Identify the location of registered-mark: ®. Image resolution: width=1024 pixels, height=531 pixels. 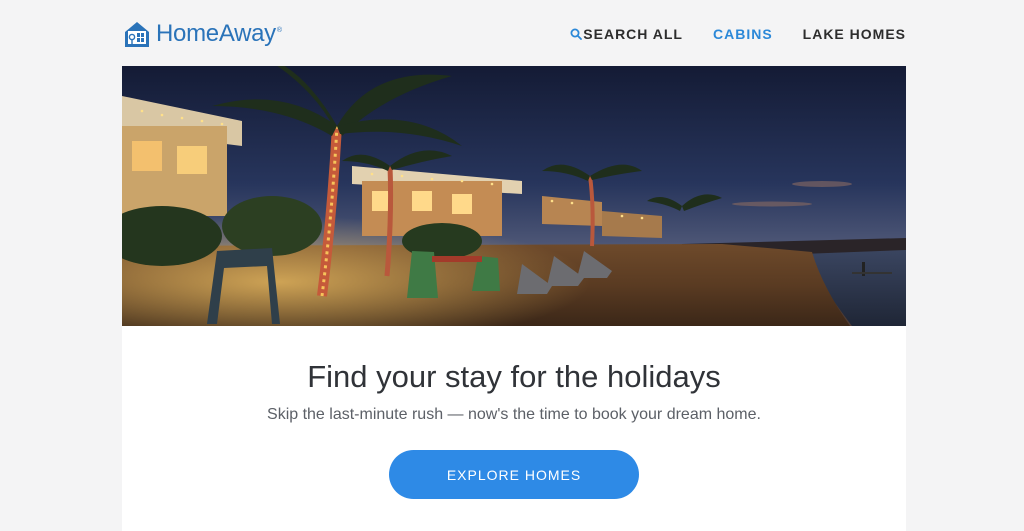
(279, 30).